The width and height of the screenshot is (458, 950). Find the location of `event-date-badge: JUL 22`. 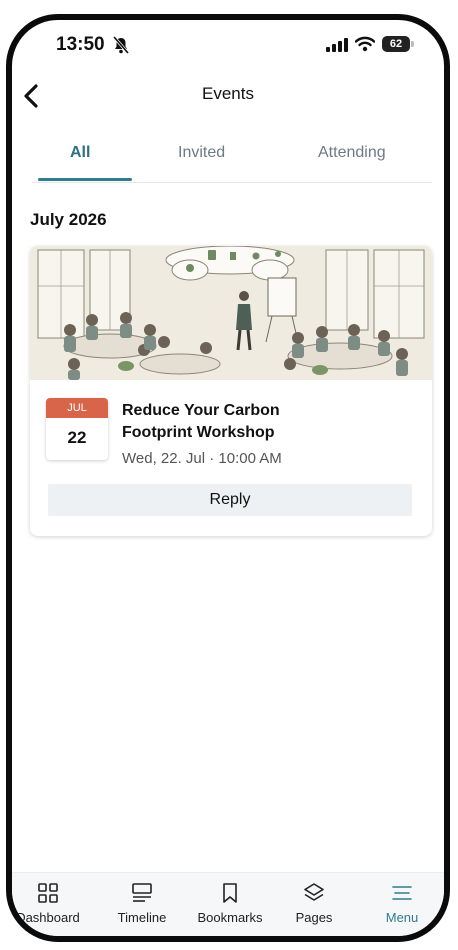

event-date-badge: JUL 22 is located at coordinates (77, 429).